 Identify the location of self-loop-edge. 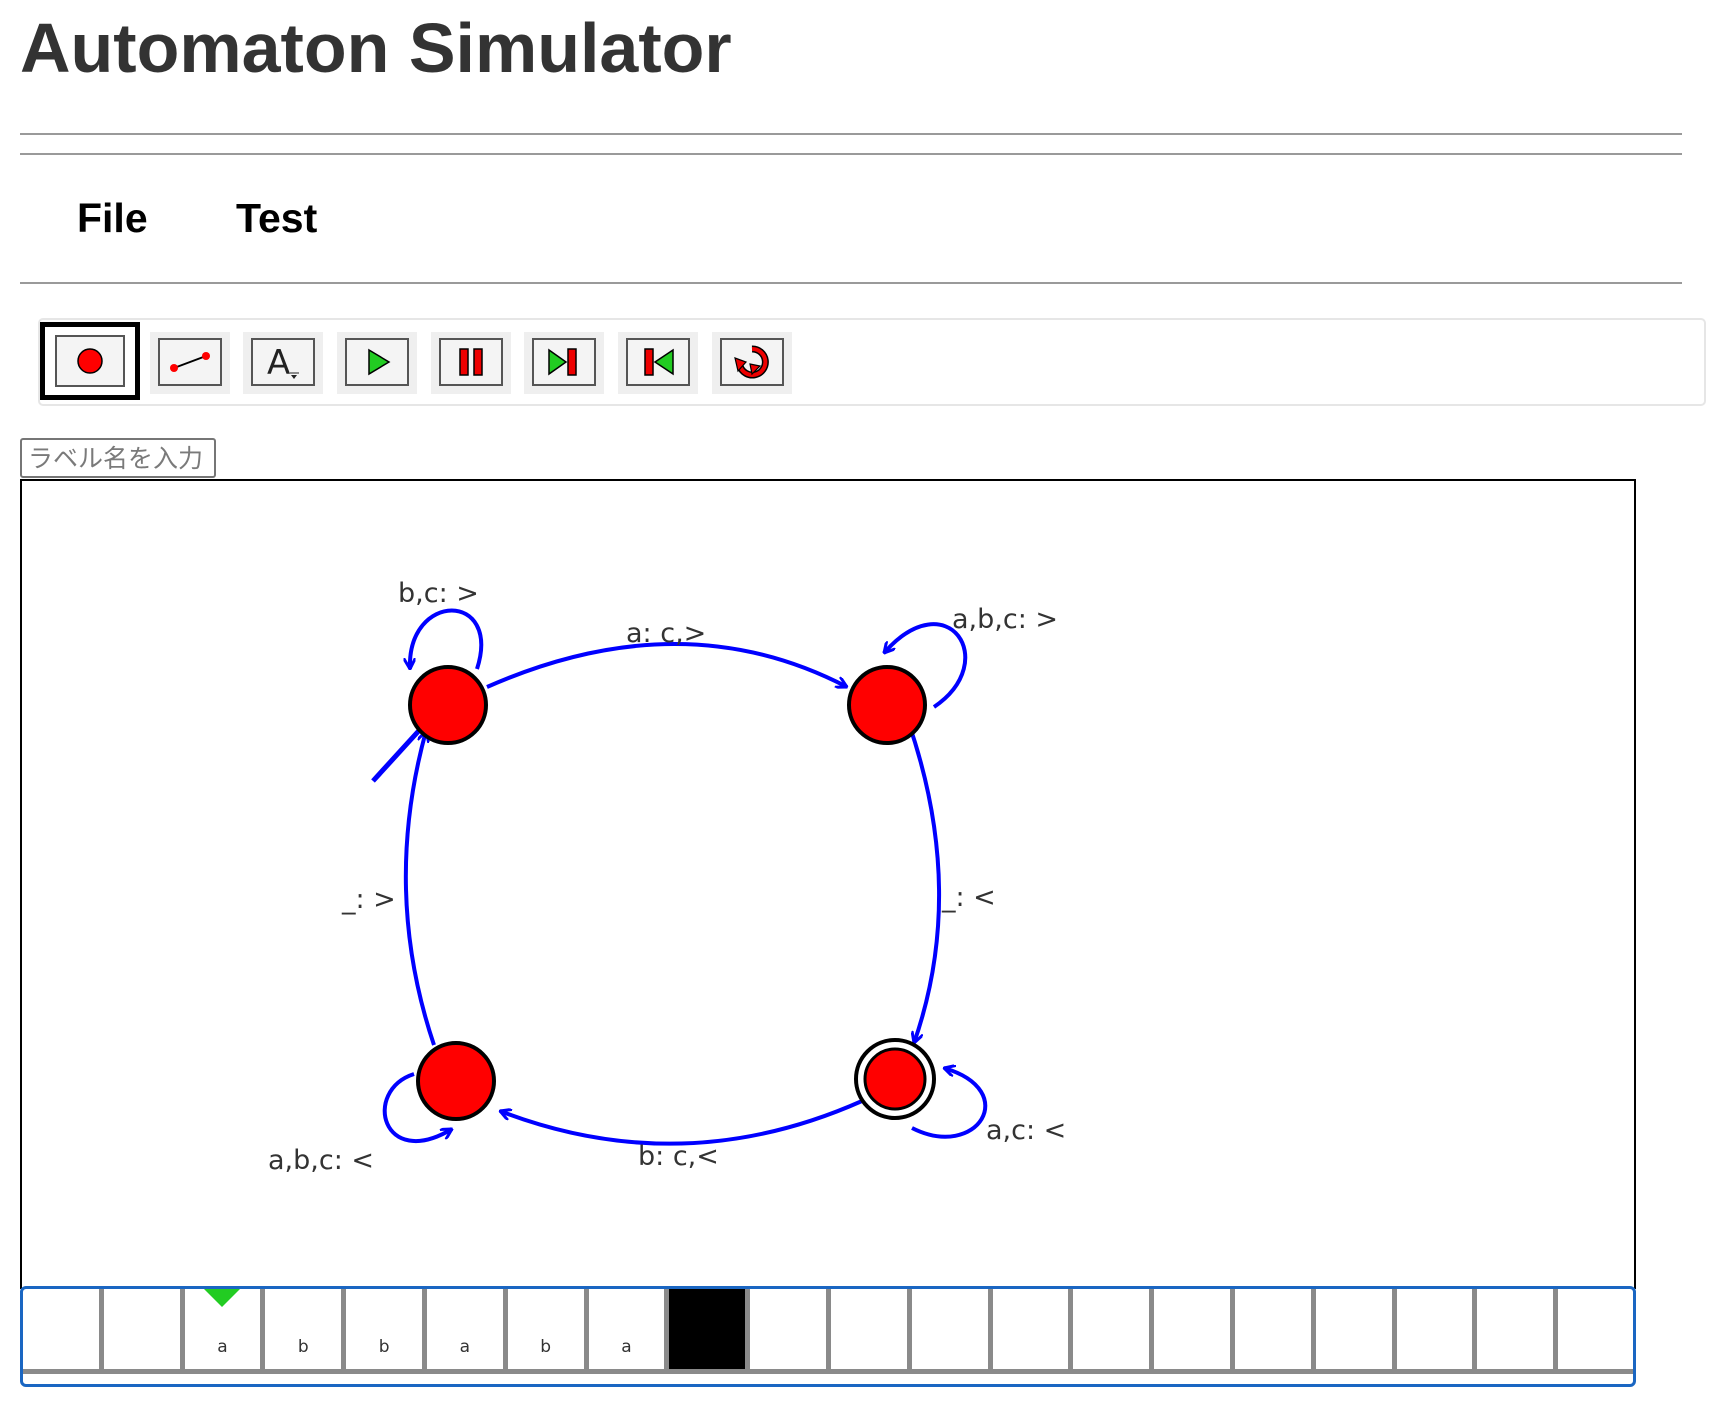
(447, 639).